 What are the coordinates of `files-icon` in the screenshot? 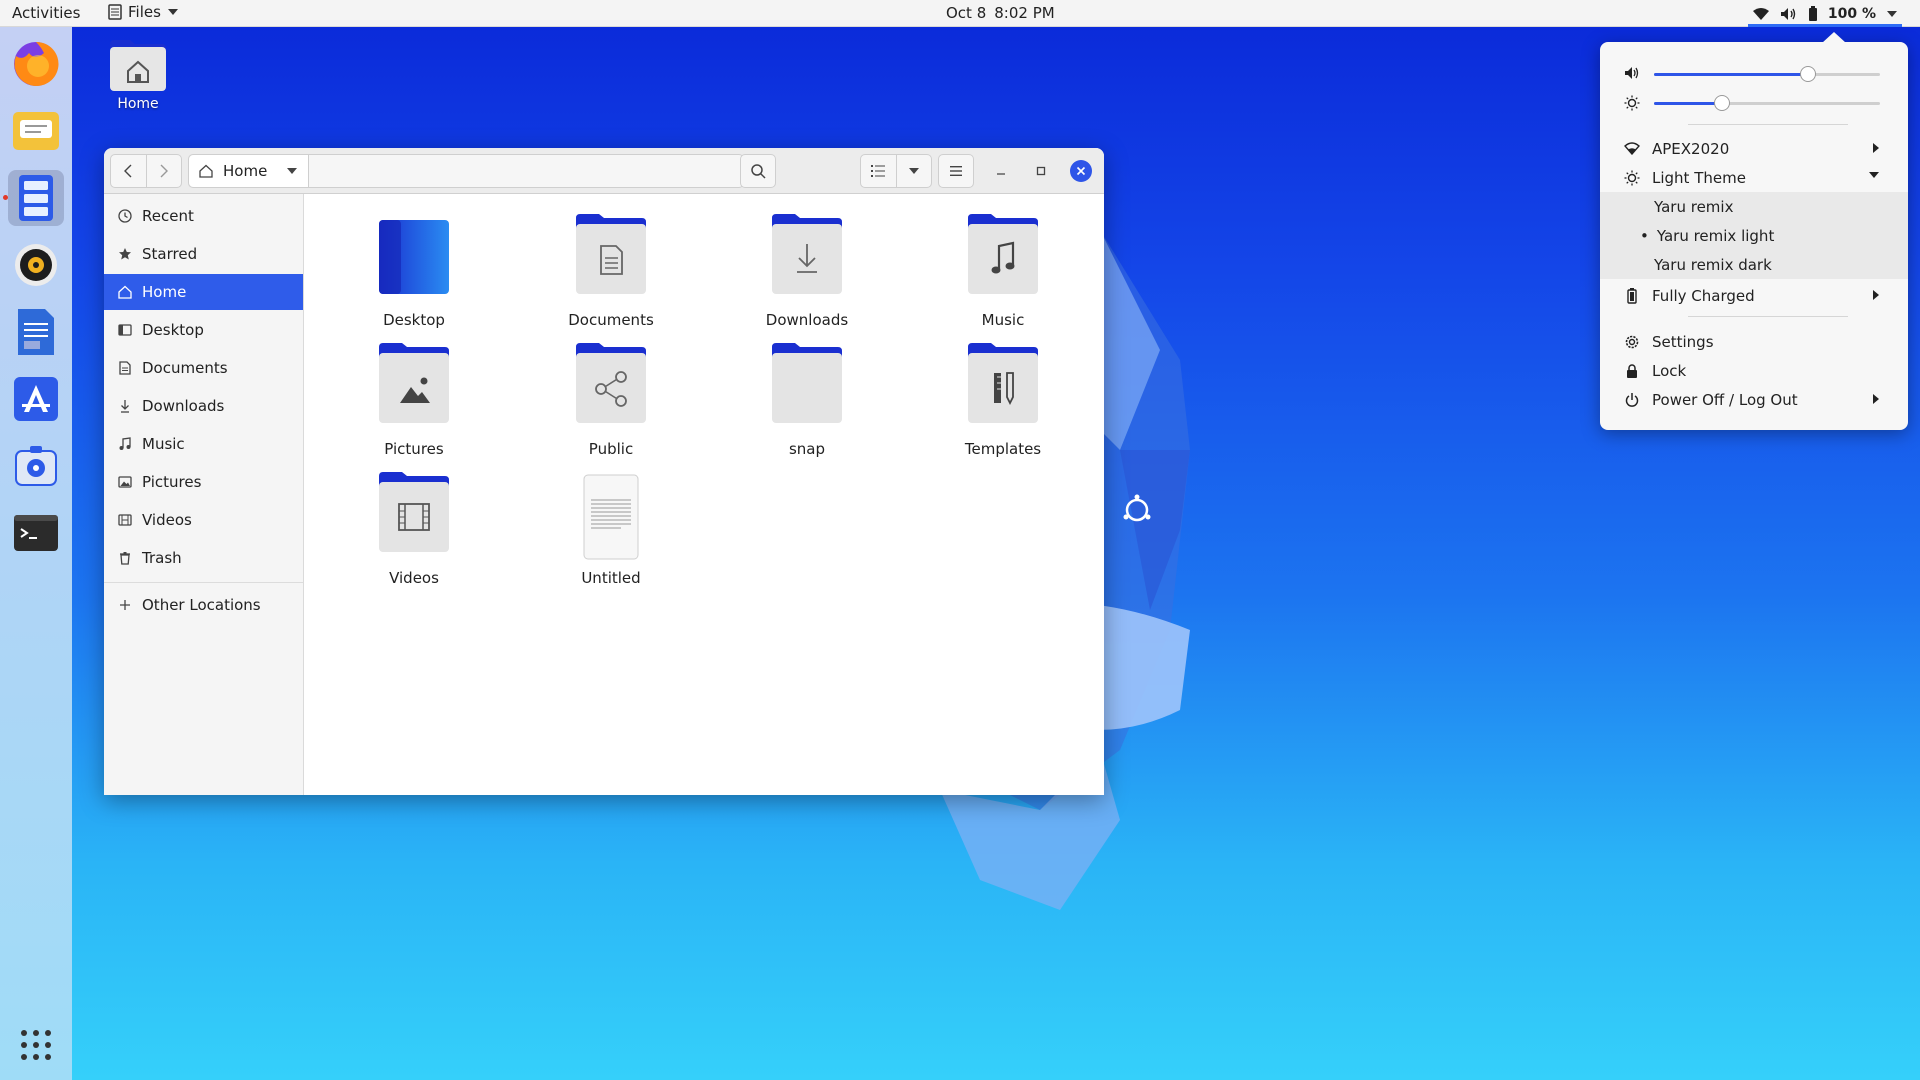 It's located at (36, 198).